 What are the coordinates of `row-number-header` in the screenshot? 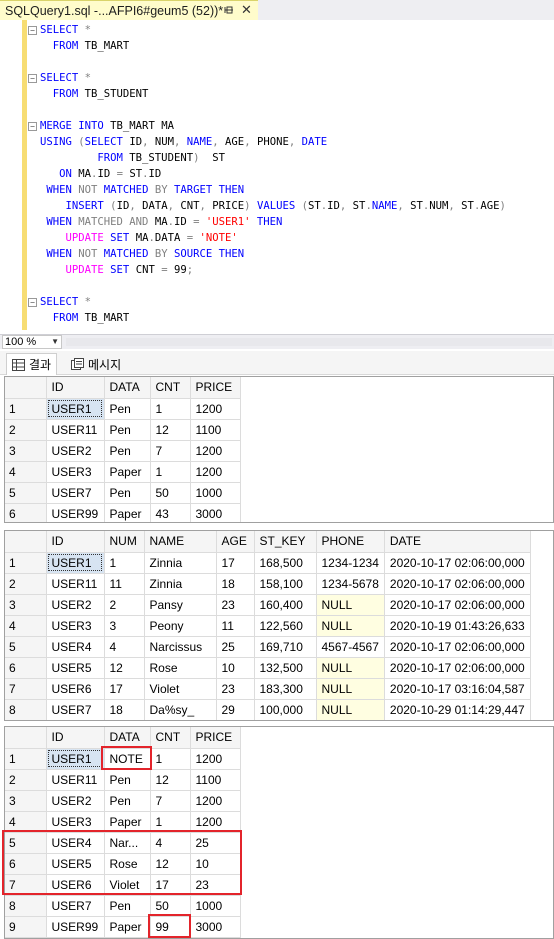 It's located at (26, 542).